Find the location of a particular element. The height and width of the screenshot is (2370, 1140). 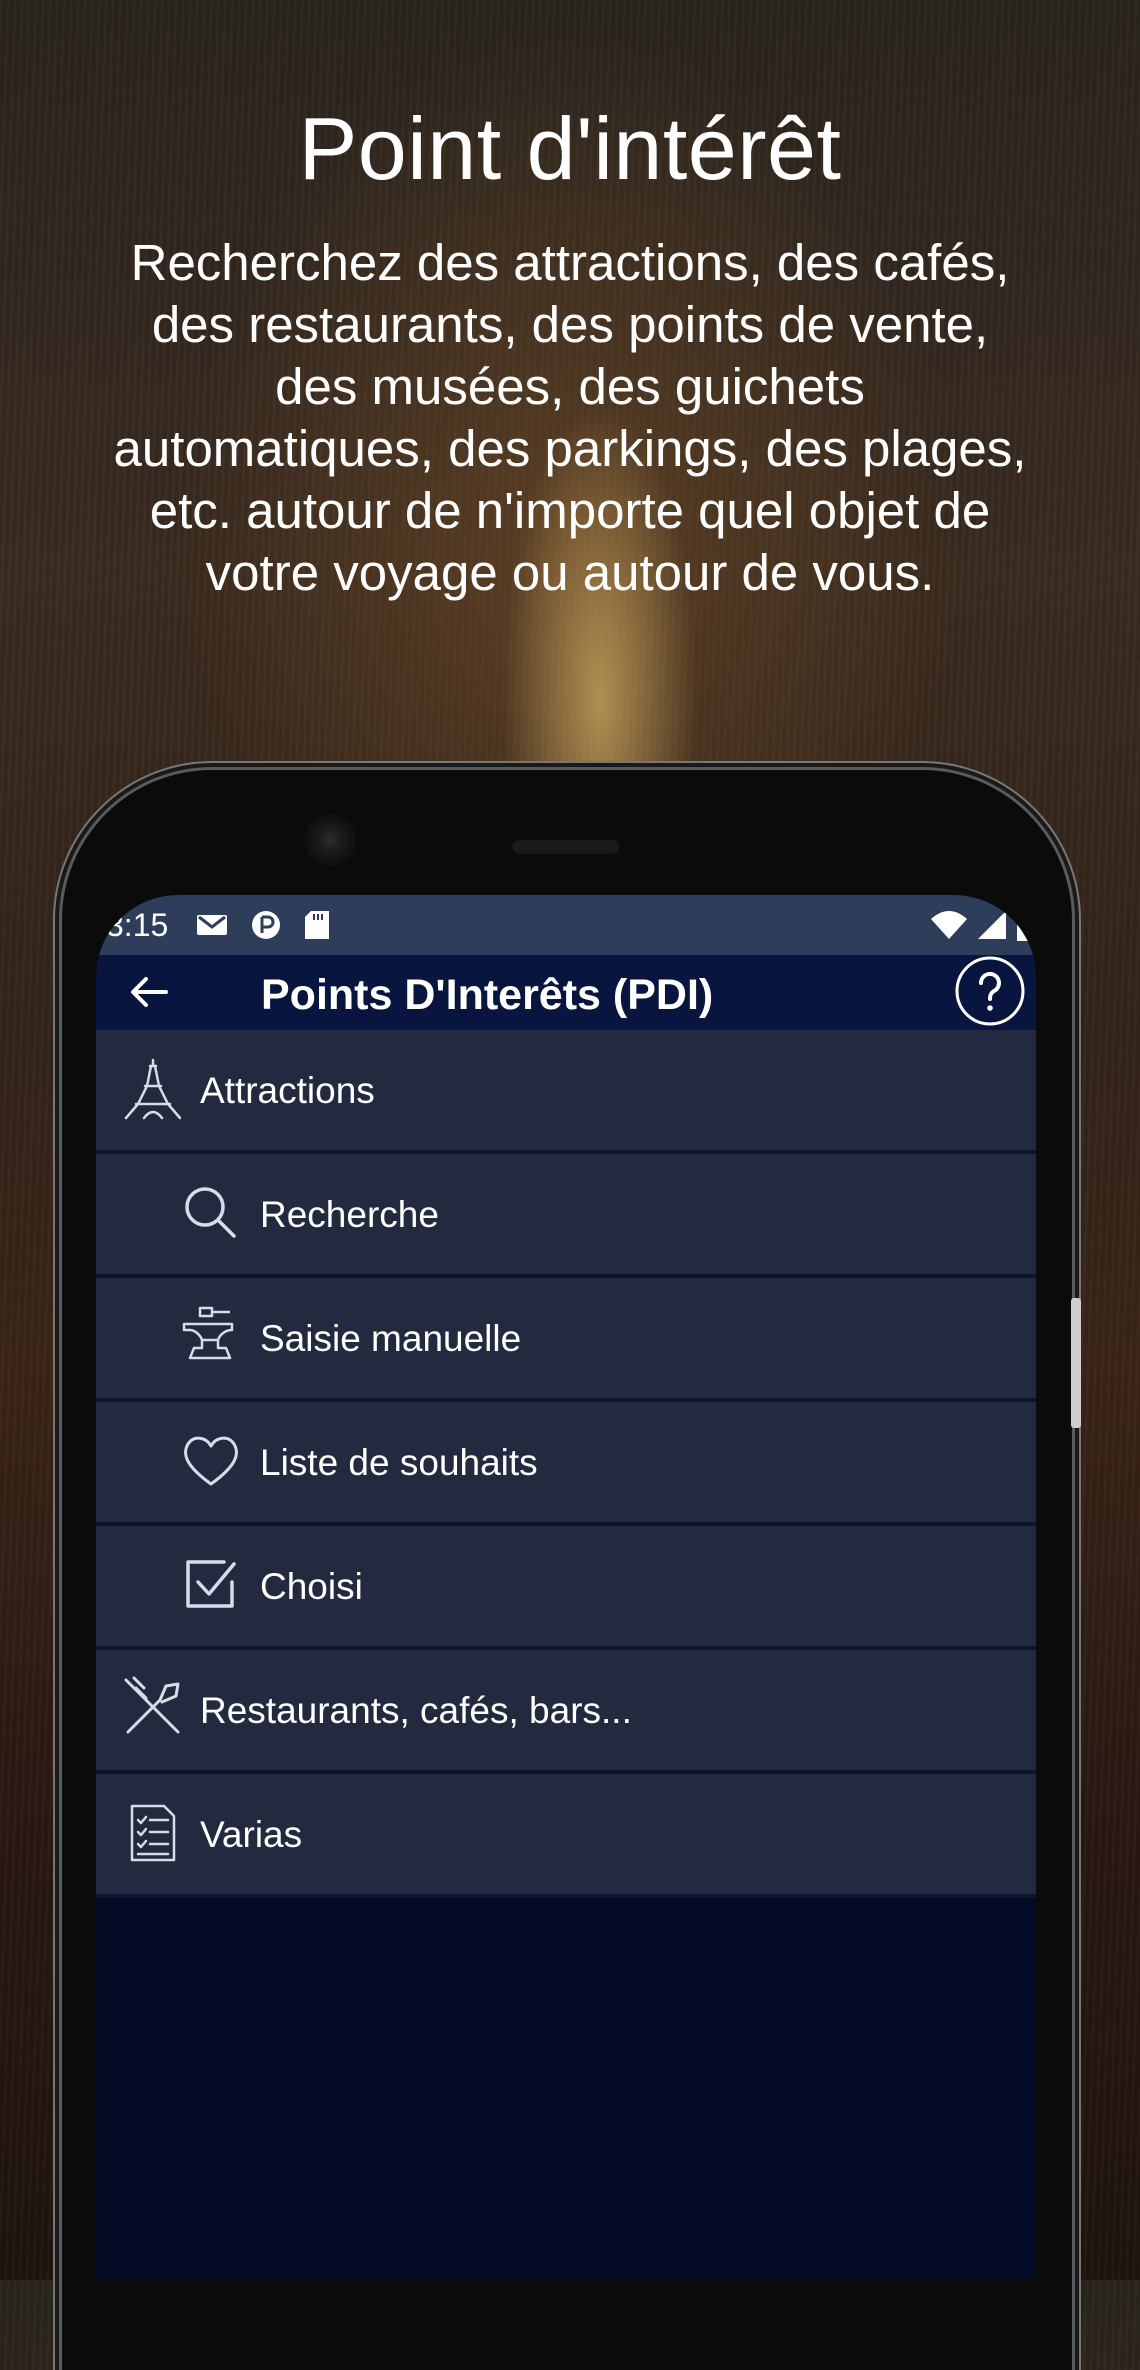

phone-side-button is located at coordinates (1076, 1363).